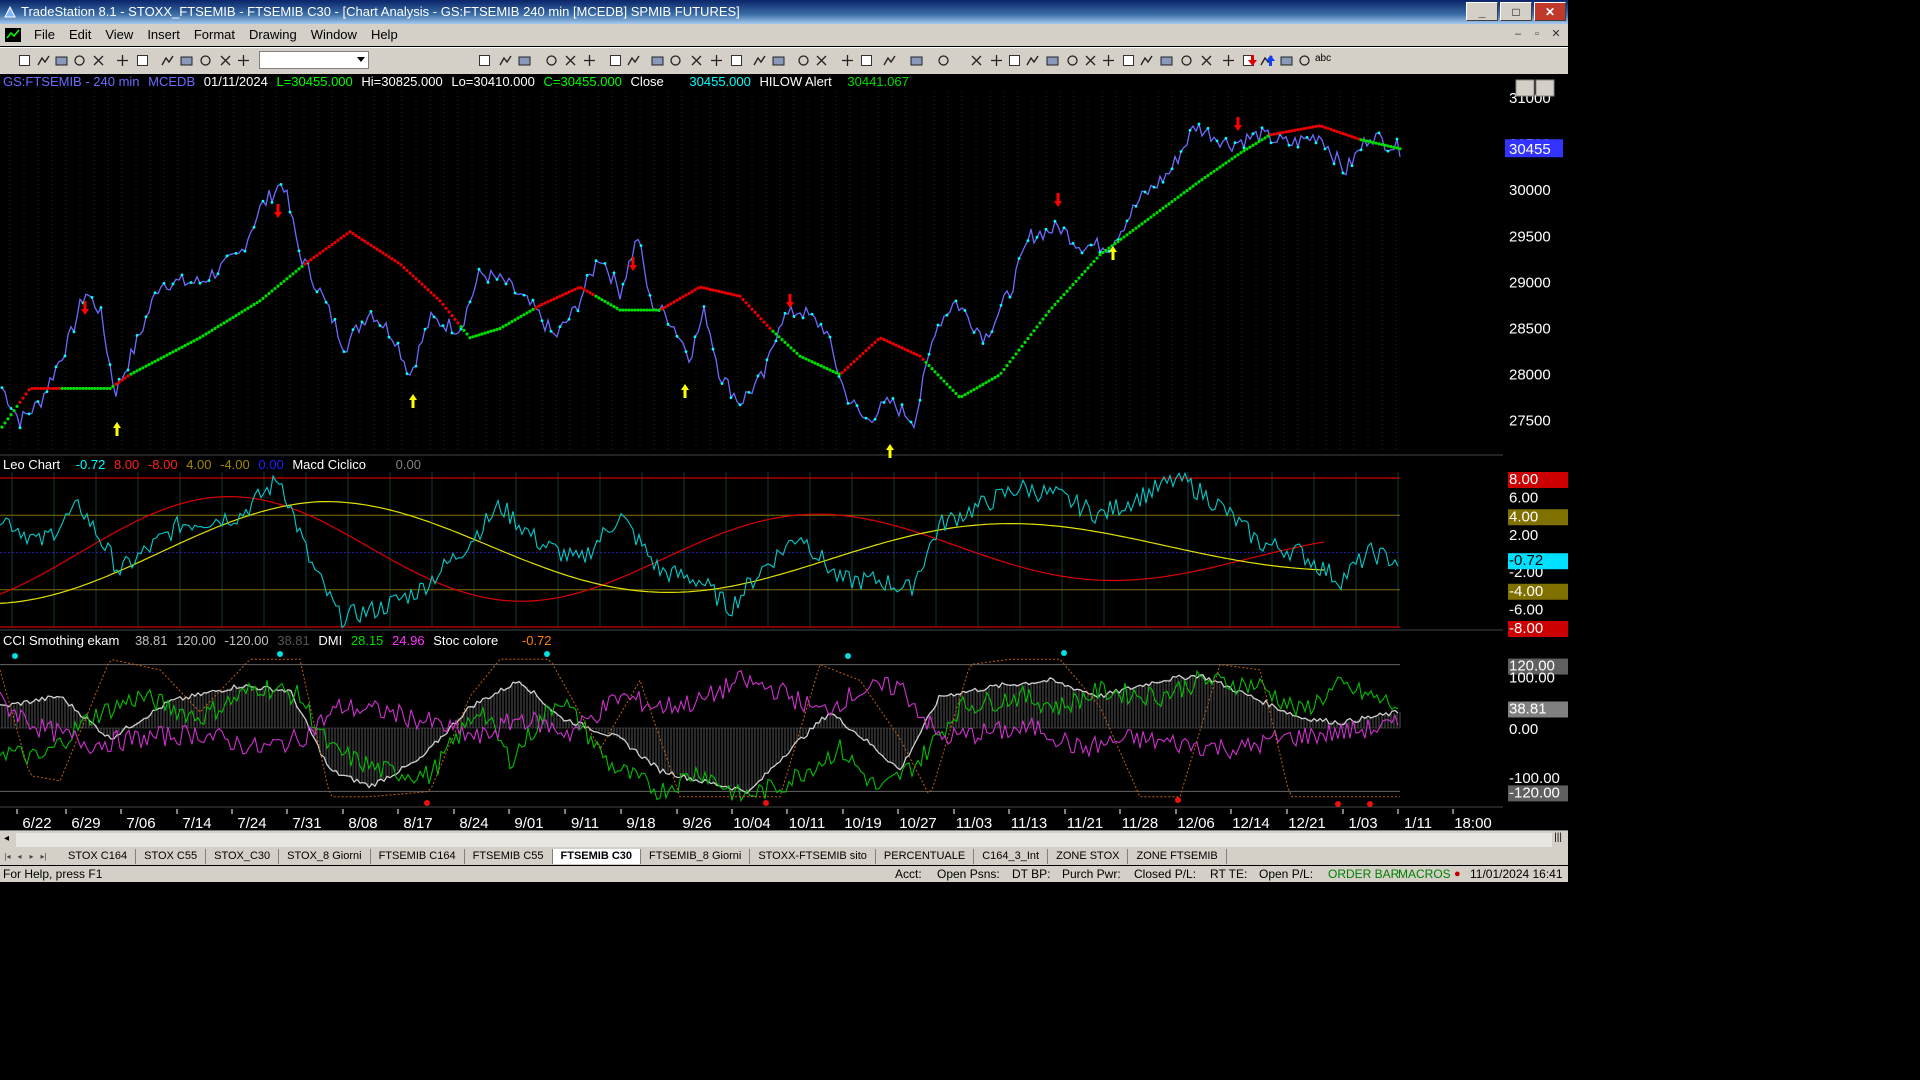 This screenshot has height=1080, width=1920. I want to click on workspace-tab: STOX C164, so click(98, 856).